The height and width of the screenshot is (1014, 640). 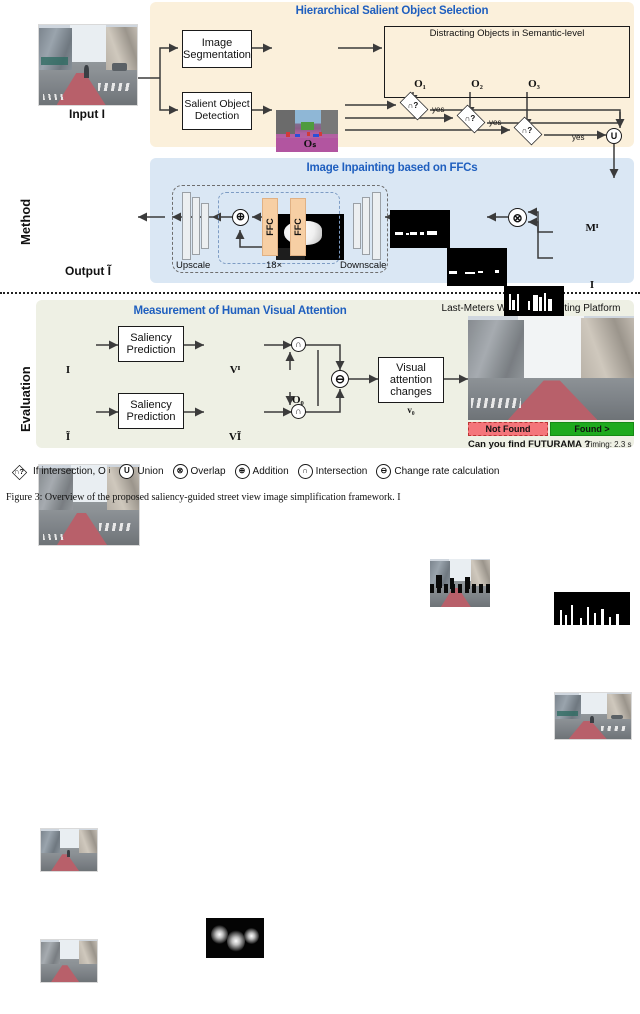 I want to click on legend-item-if-intersection: ∩? If intersection, Oi, so click(x=59, y=472).